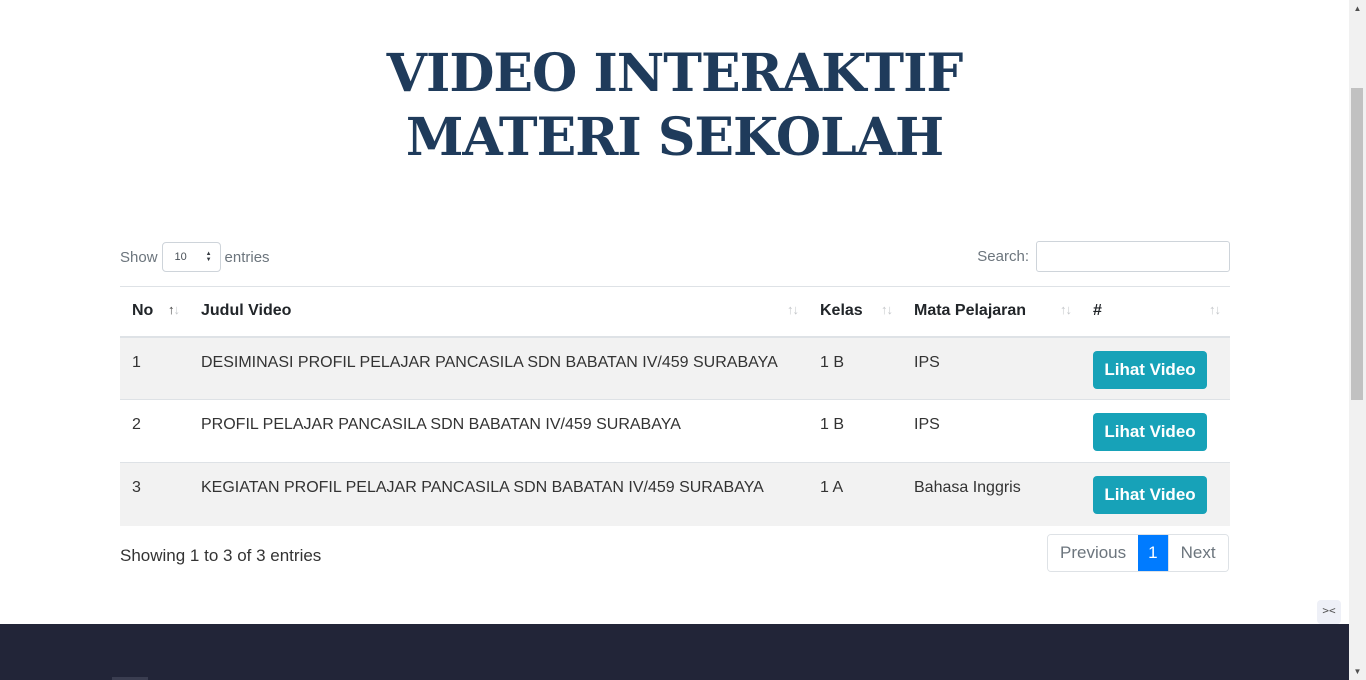  Describe the element at coordinates (675, 73) in the screenshot. I see `title-line-1: VIDEO INTERAKTIF` at that location.